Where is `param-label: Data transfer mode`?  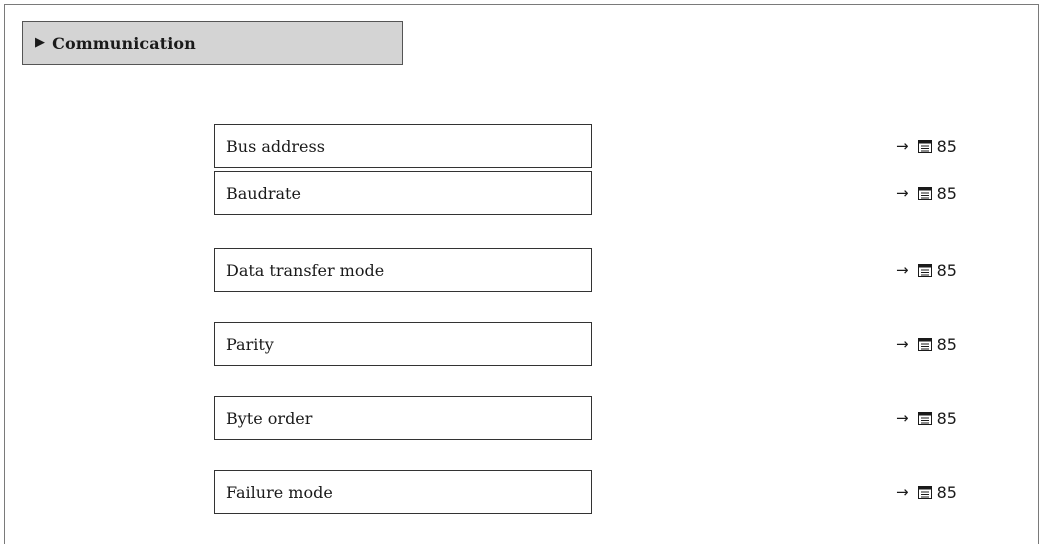
param-label: Data transfer mode is located at coordinates (305, 270).